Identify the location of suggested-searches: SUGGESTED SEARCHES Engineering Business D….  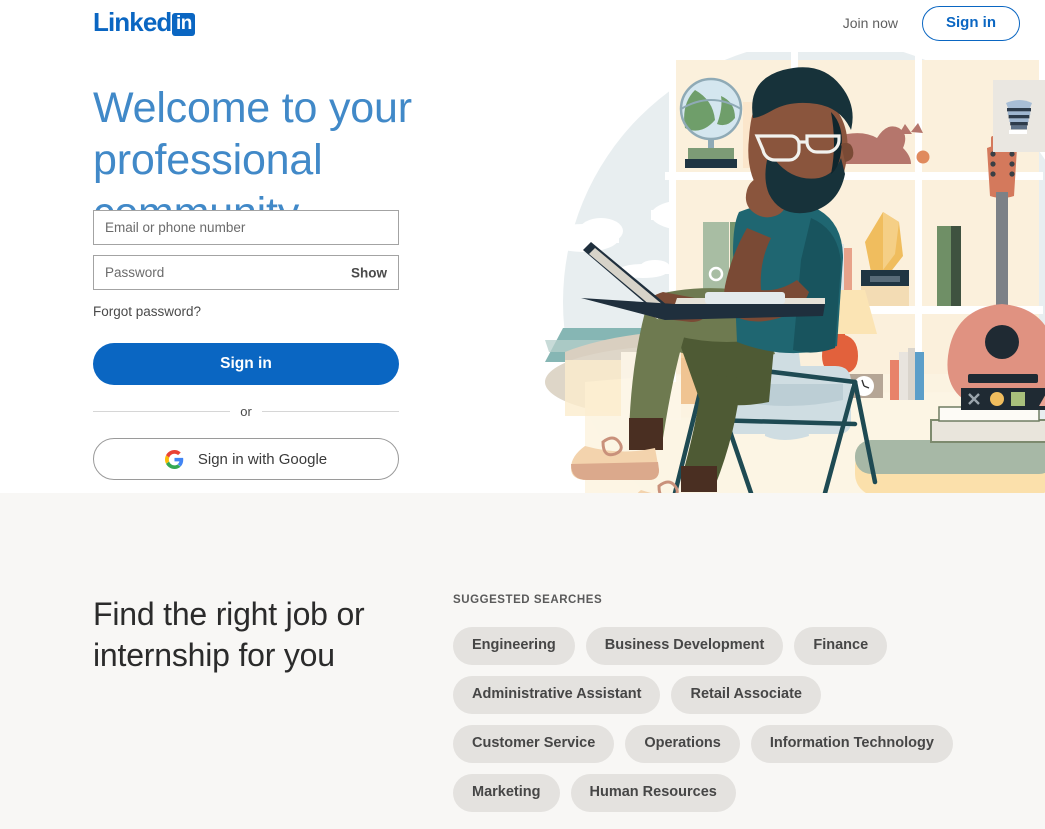
(713, 703).